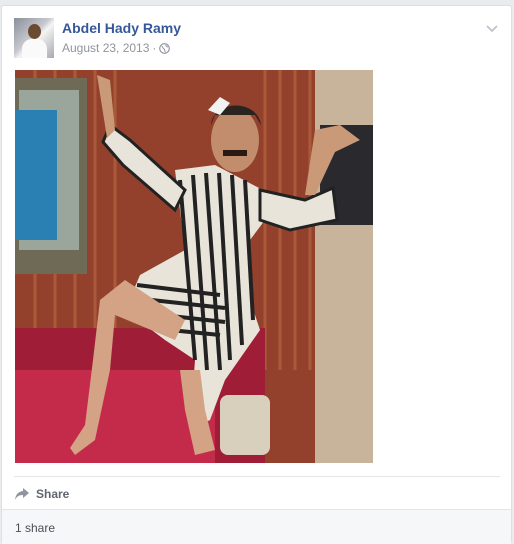  Describe the element at coordinates (257, 476) in the screenshot. I see `action-divider` at that location.